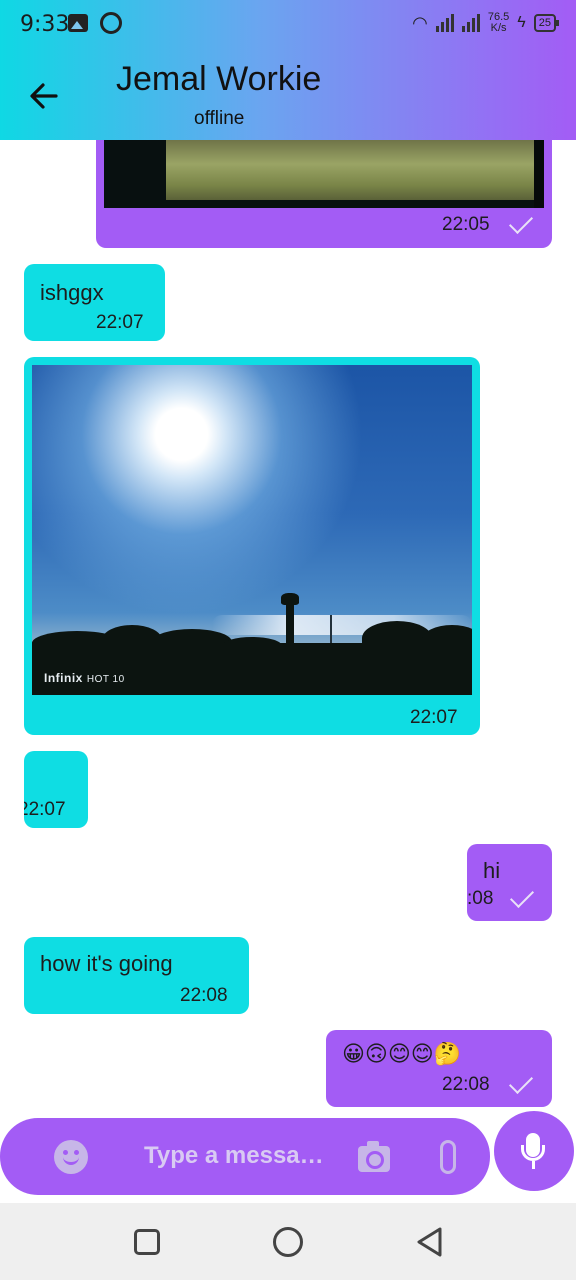 Image resolution: width=576 pixels, height=1280 pixels. What do you see at coordinates (444, 23) in the screenshot?
I see `signal-icon` at bounding box center [444, 23].